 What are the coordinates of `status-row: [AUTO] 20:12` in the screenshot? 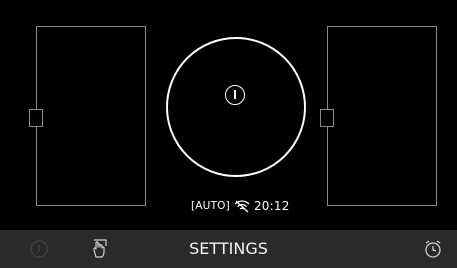 It's located at (240, 206).